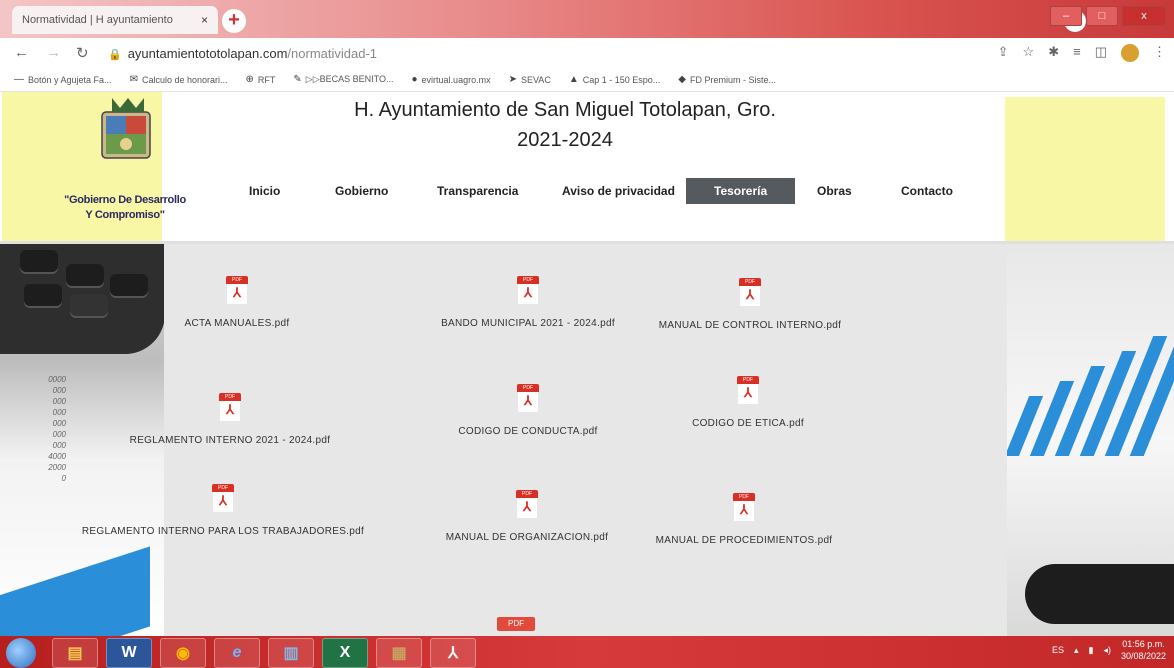 Image resolution: width=1174 pixels, height=668 pixels. Describe the element at coordinates (183, 653) in the screenshot. I see `chrome-icon: ◉` at that location.